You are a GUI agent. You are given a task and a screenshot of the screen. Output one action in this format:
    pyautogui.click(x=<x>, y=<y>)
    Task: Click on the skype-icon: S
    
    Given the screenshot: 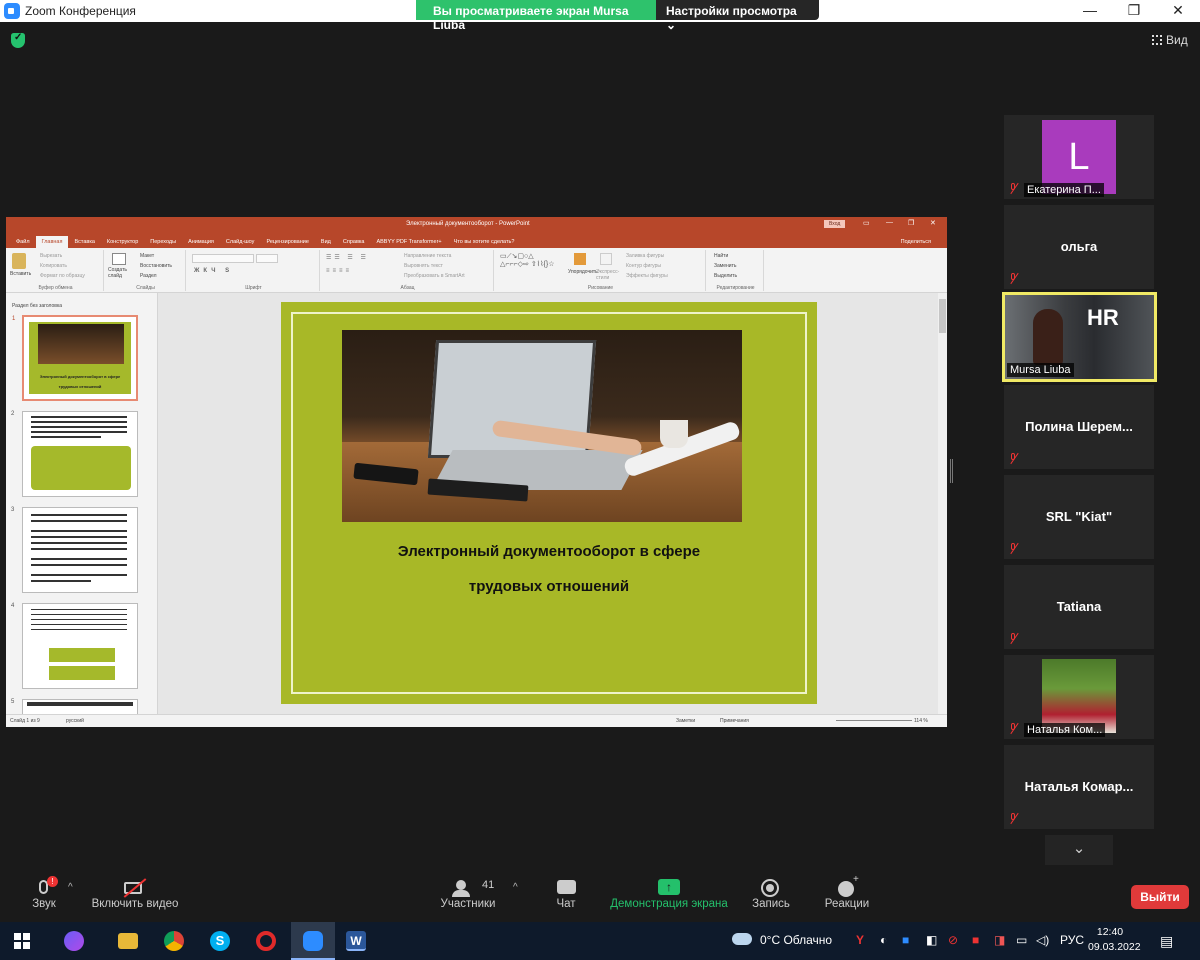 What is the action you would take?
    pyautogui.click(x=220, y=941)
    